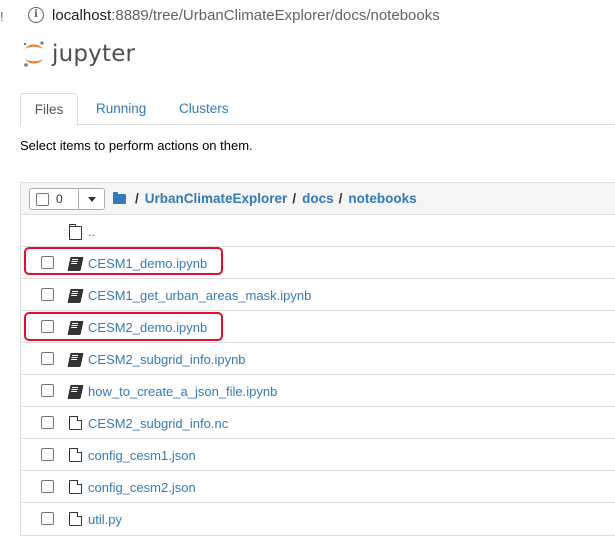 The height and width of the screenshot is (556, 615). I want to click on file-name: config_cesm1.json, so click(142, 455).